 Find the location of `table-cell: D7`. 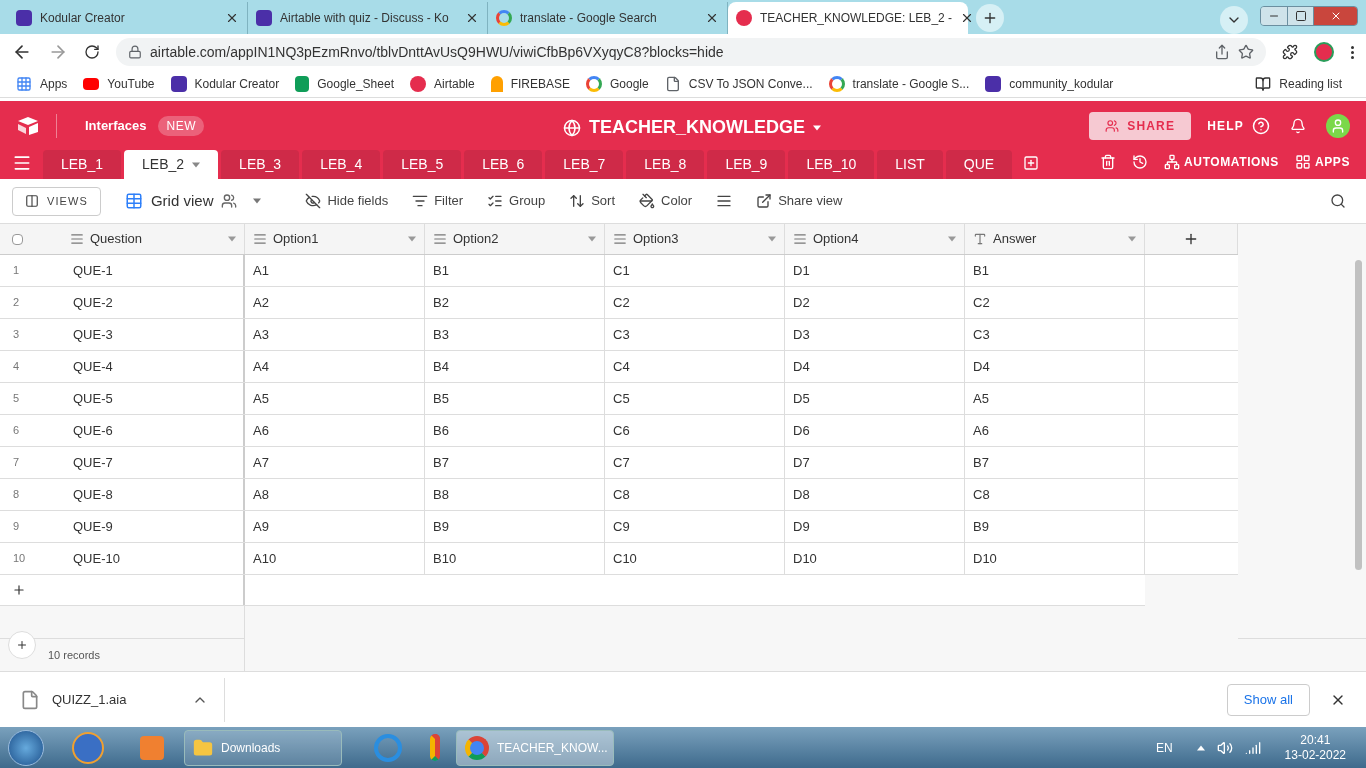

table-cell: D7 is located at coordinates (875, 462).